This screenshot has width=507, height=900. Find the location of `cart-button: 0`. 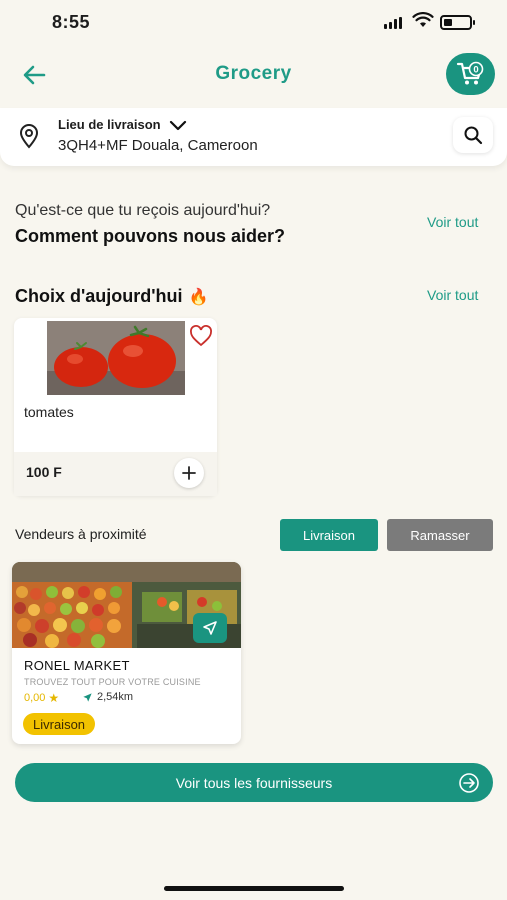

cart-button: 0 is located at coordinates (470, 74).